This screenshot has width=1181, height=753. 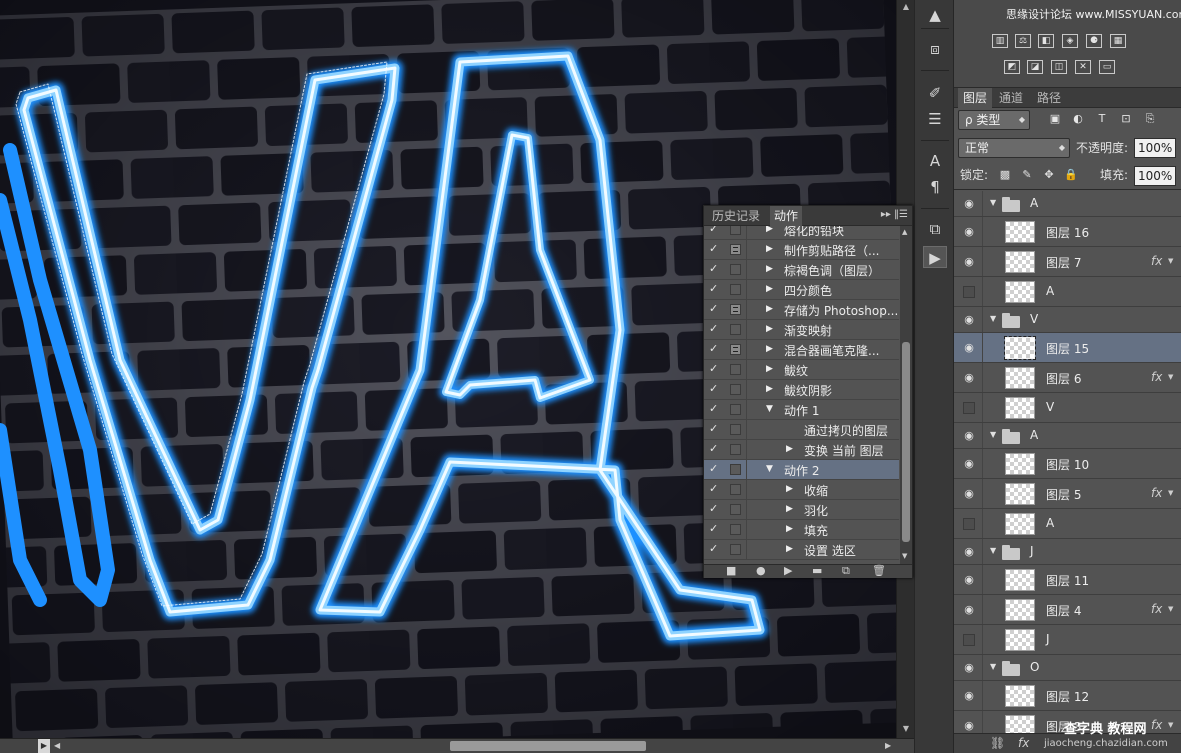 I want to click on layer-group-row: ◉ ▼ V, so click(x=1067, y=320).